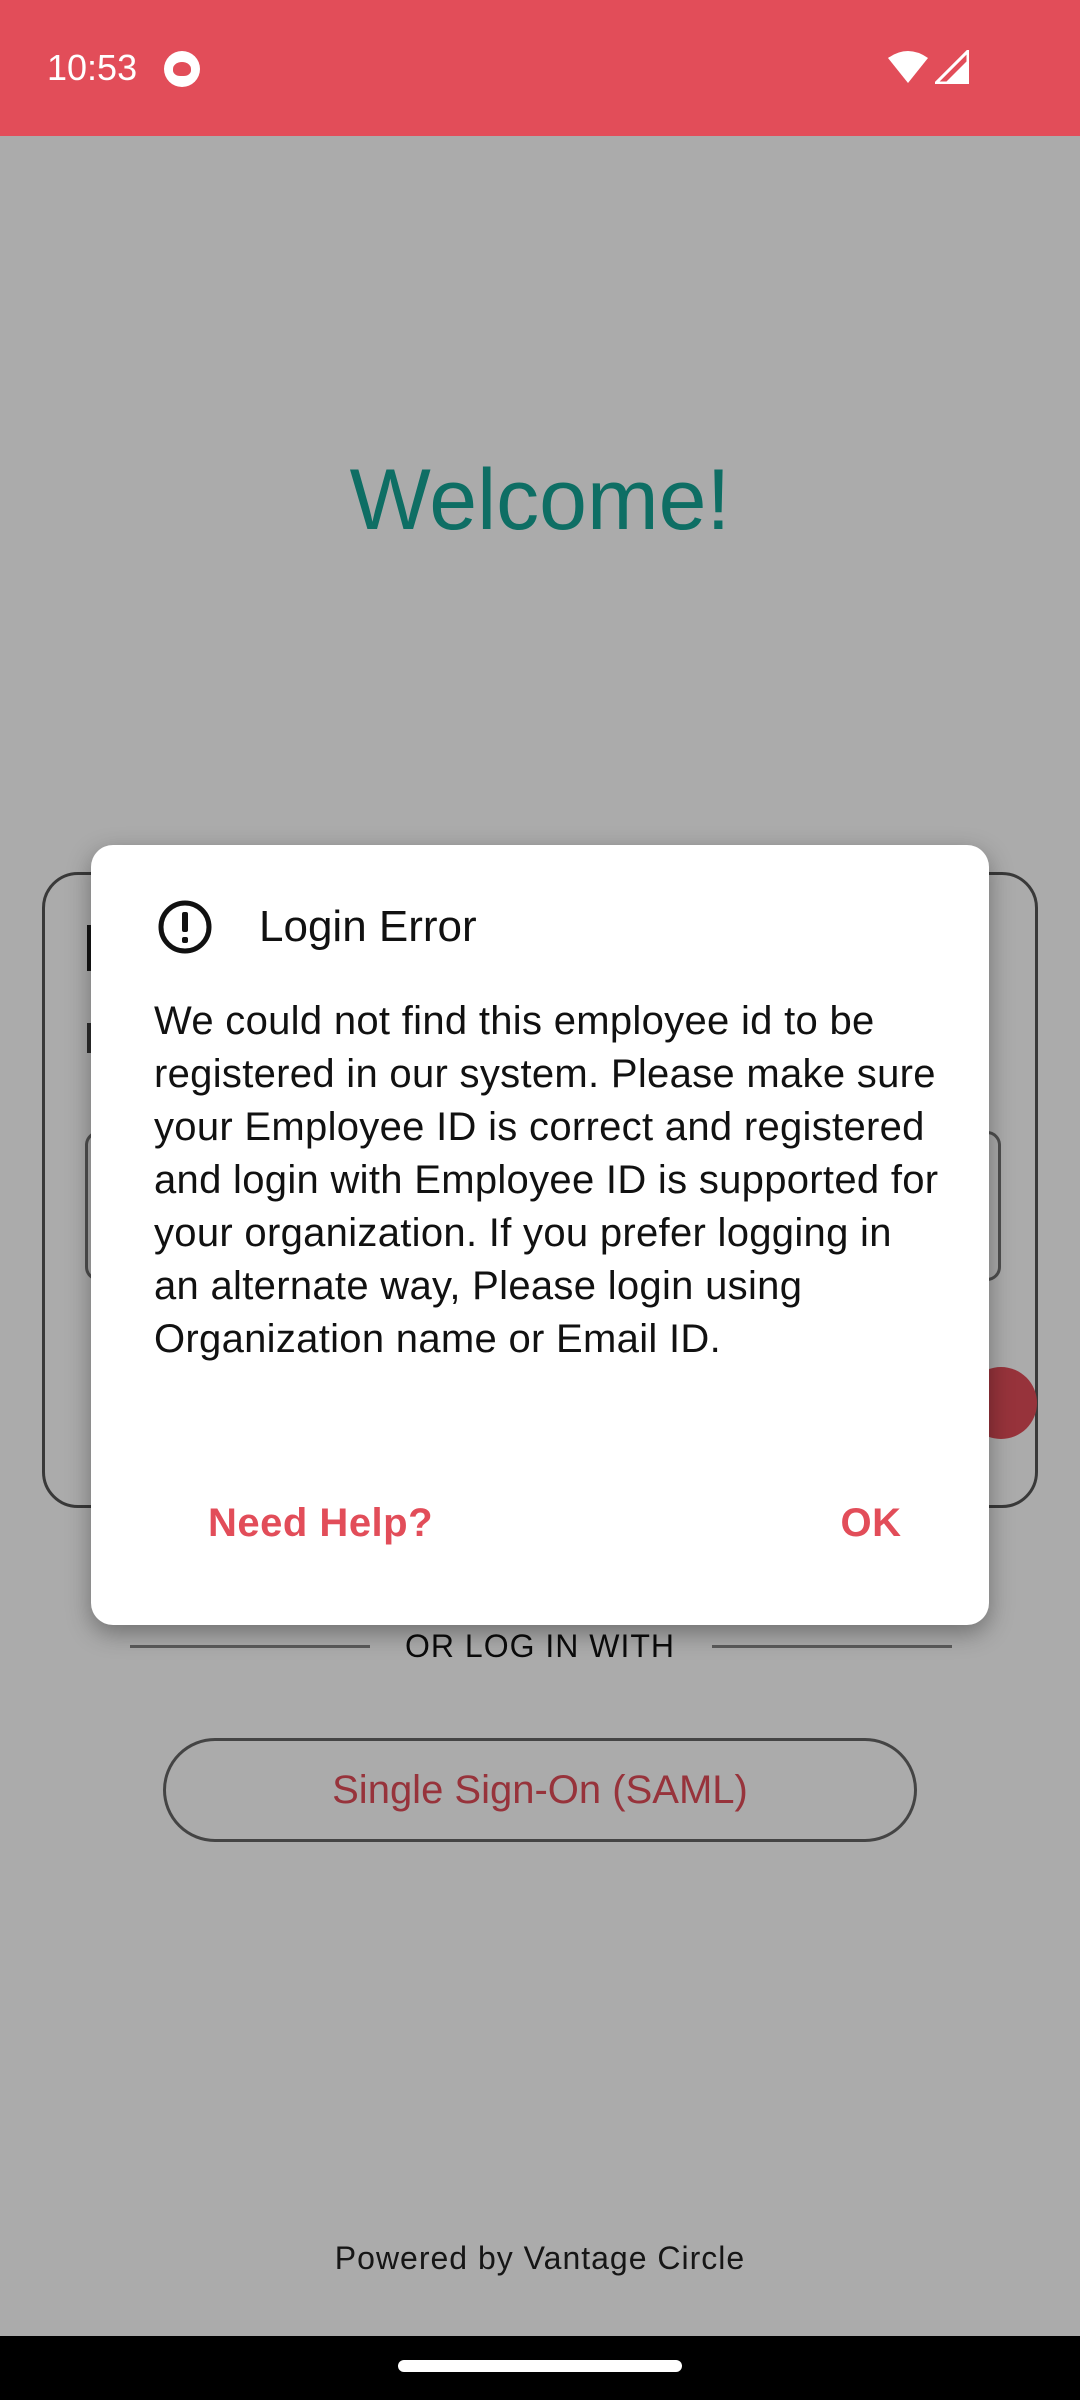  Describe the element at coordinates (908, 67) in the screenshot. I see `wifi-icon` at that location.